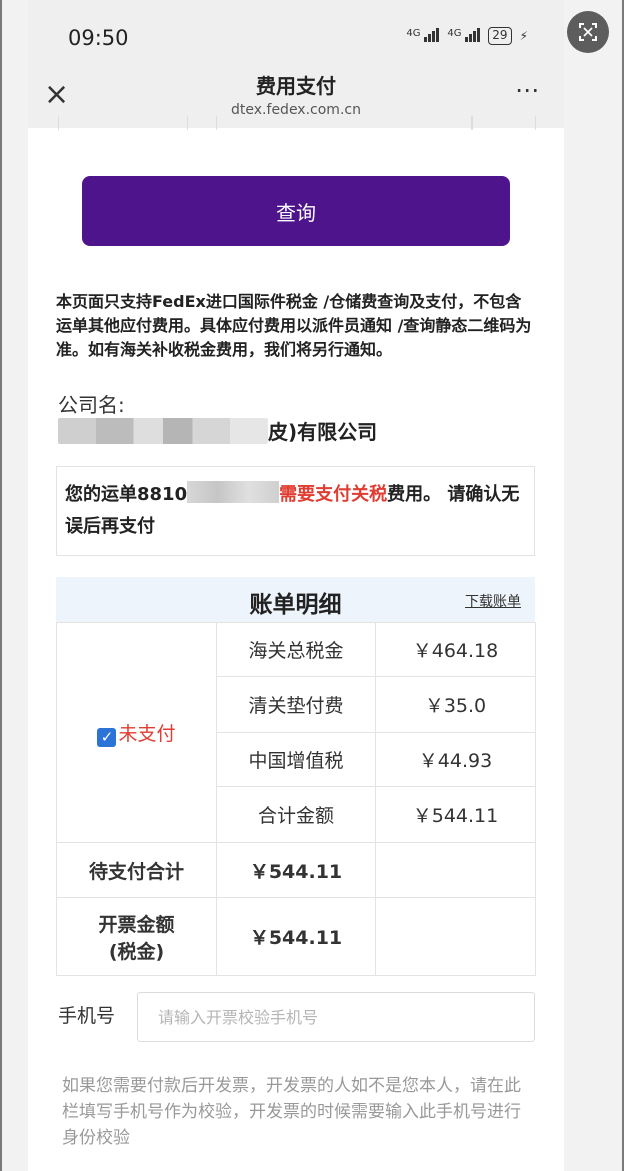  Describe the element at coordinates (296, 759) in the screenshot. I see `bill-item-label: 中国增值税` at that location.